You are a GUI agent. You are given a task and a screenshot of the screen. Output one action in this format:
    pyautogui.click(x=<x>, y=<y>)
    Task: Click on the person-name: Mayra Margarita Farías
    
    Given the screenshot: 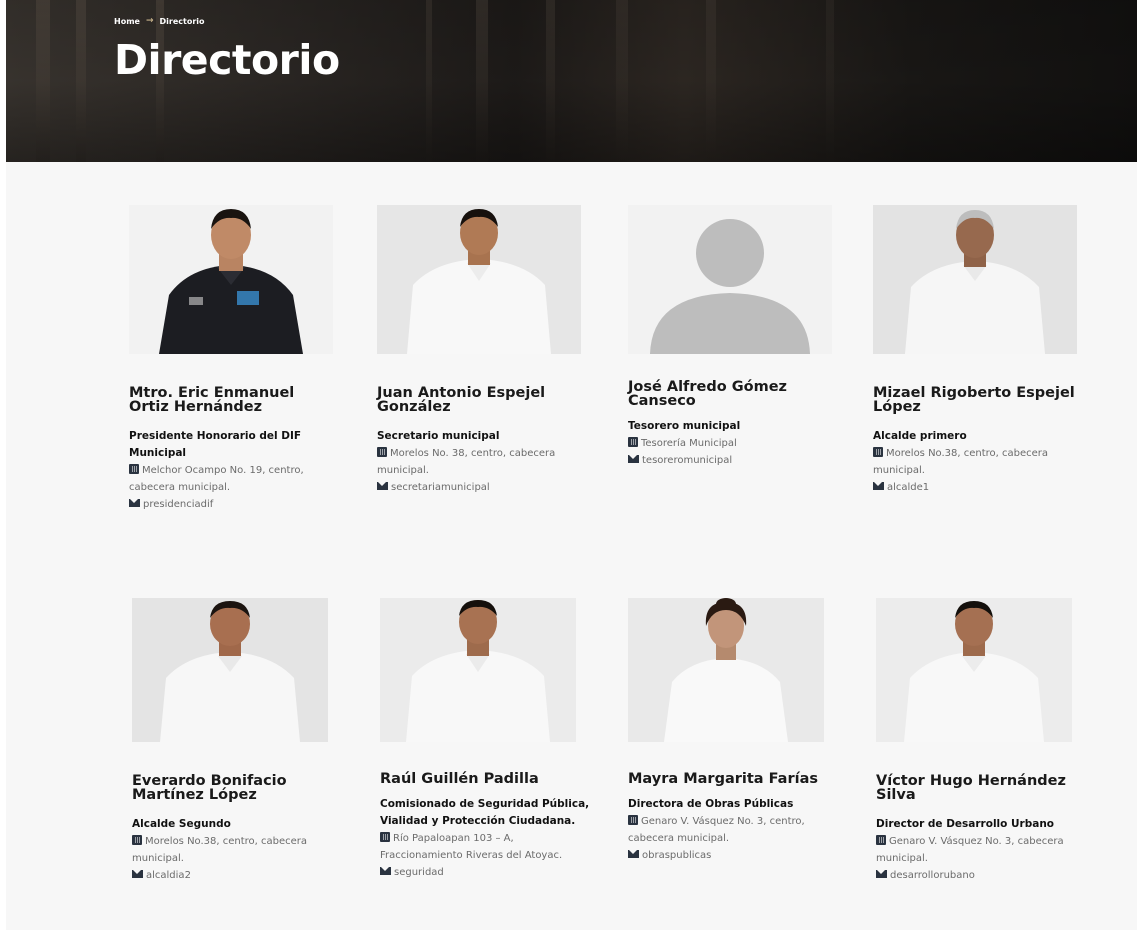 What is the action you would take?
    pyautogui.click(x=723, y=779)
    